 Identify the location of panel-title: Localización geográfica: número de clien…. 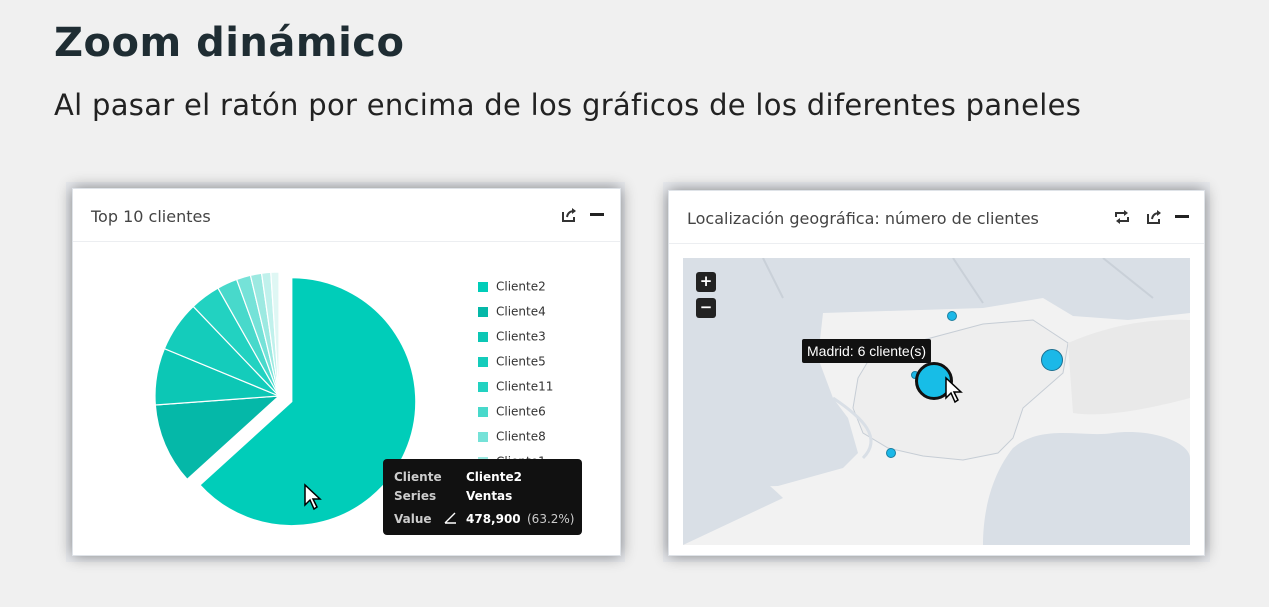
(863, 218).